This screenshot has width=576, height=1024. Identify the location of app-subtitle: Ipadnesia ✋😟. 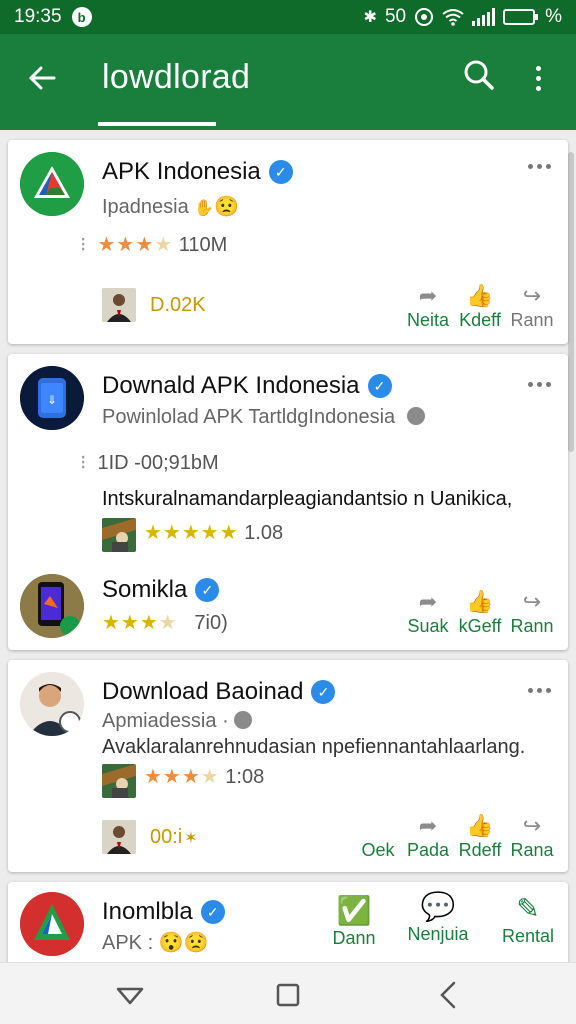
(171, 207).